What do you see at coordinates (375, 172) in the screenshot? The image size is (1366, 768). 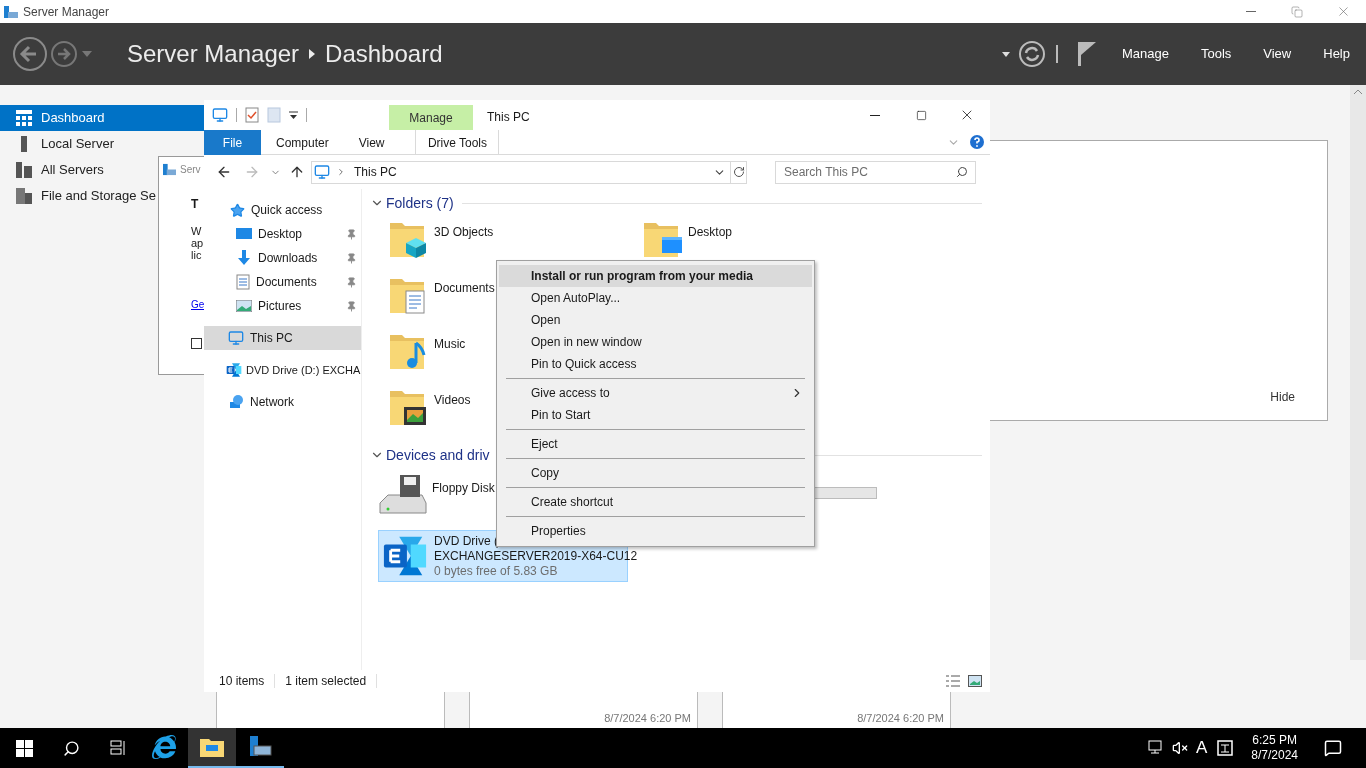 I see `address-path: This PC` at bounding box center [375, 172].